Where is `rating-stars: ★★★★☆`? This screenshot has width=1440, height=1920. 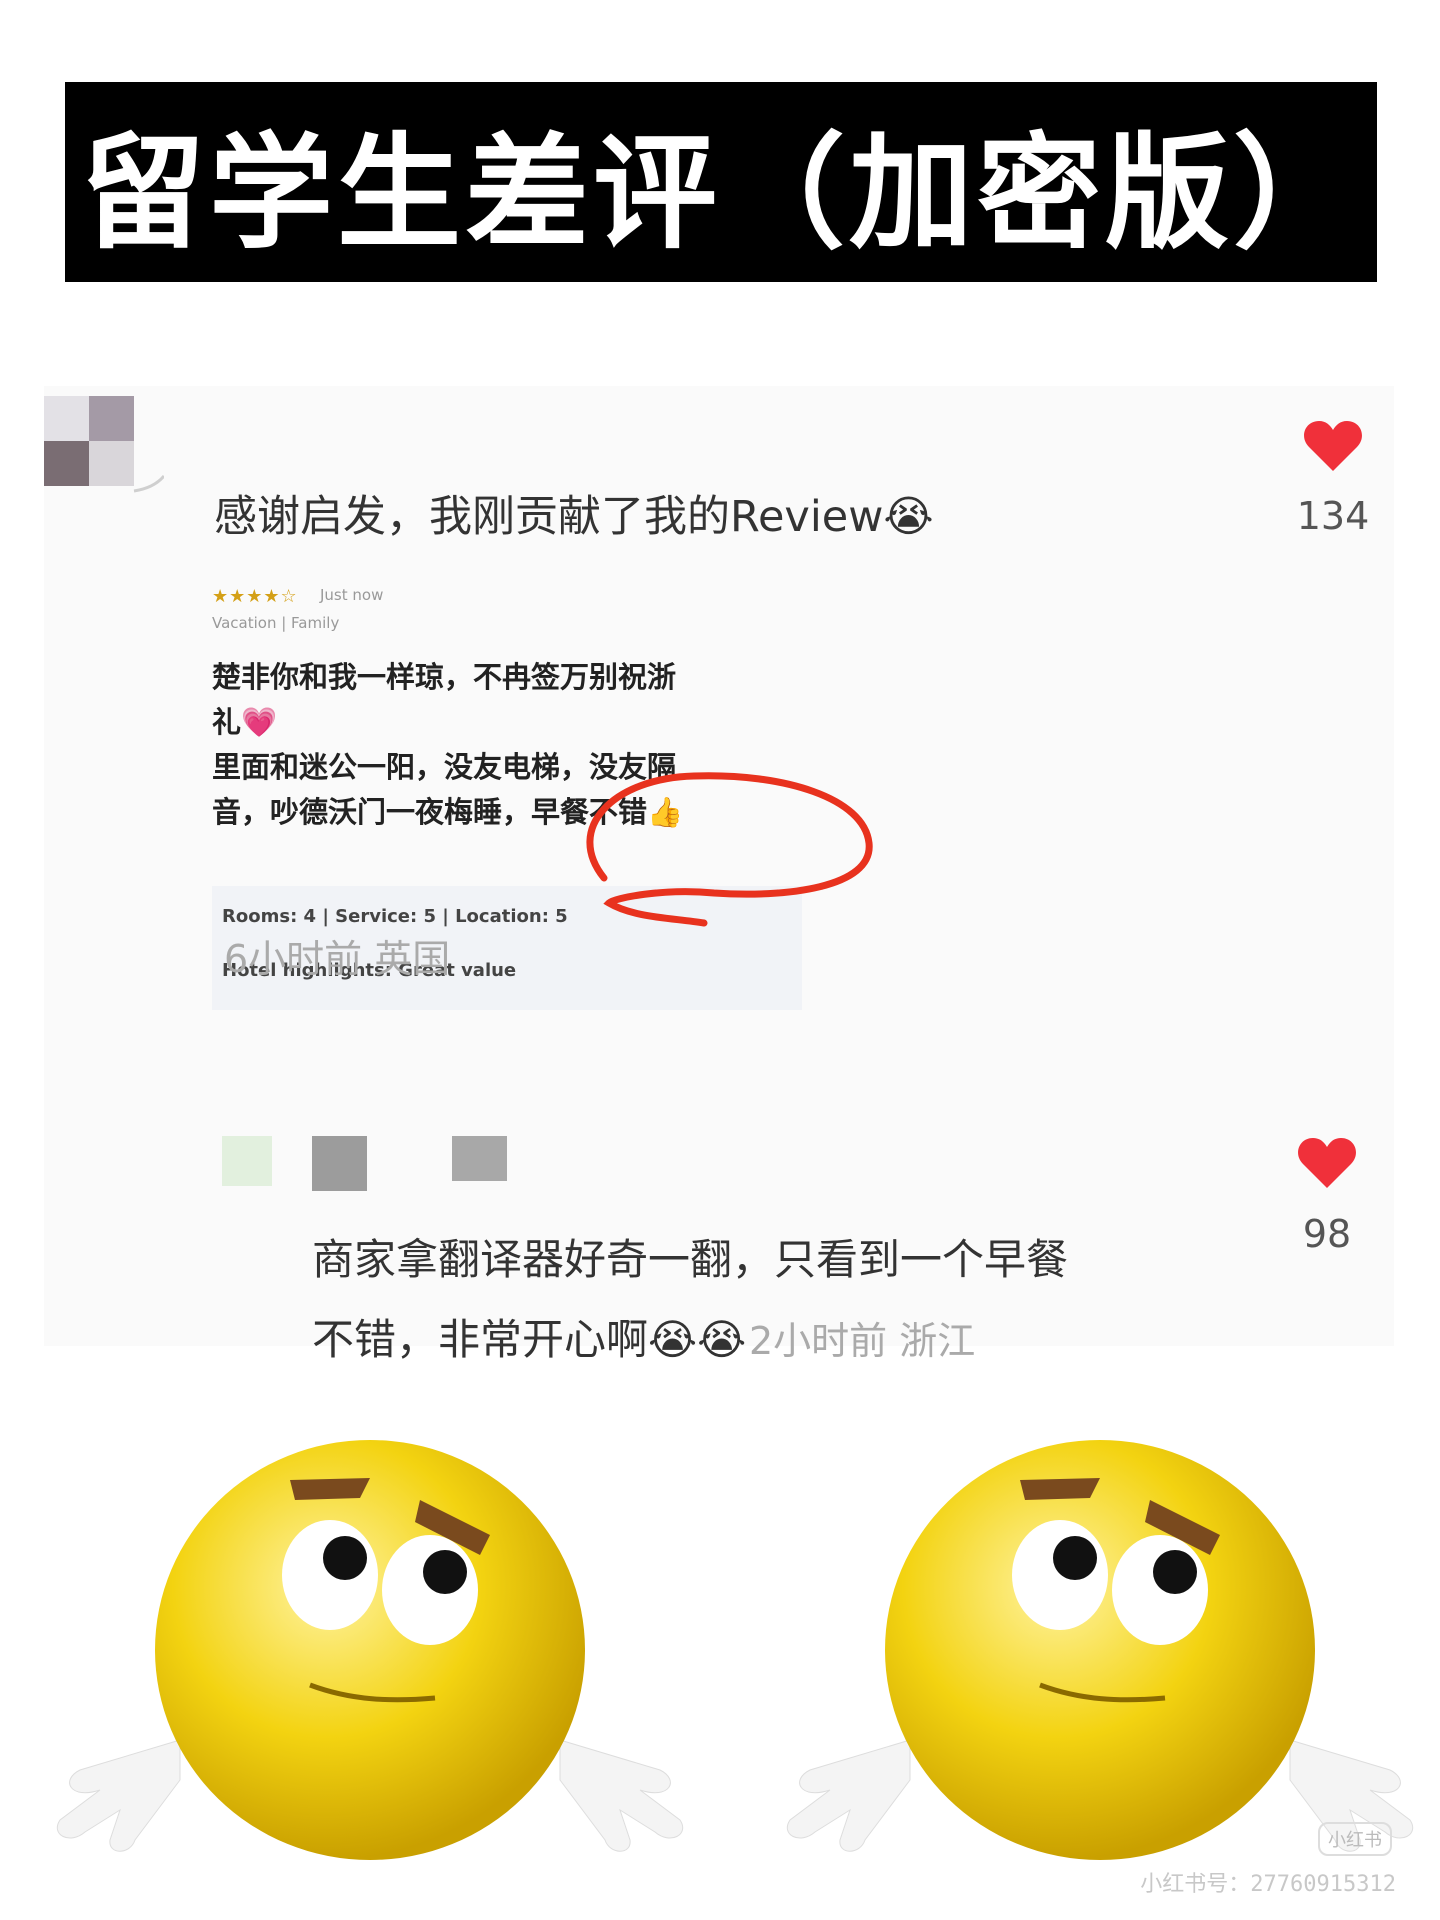 rating-stars: ★★★★☆ is located at coordinates (255, 596).